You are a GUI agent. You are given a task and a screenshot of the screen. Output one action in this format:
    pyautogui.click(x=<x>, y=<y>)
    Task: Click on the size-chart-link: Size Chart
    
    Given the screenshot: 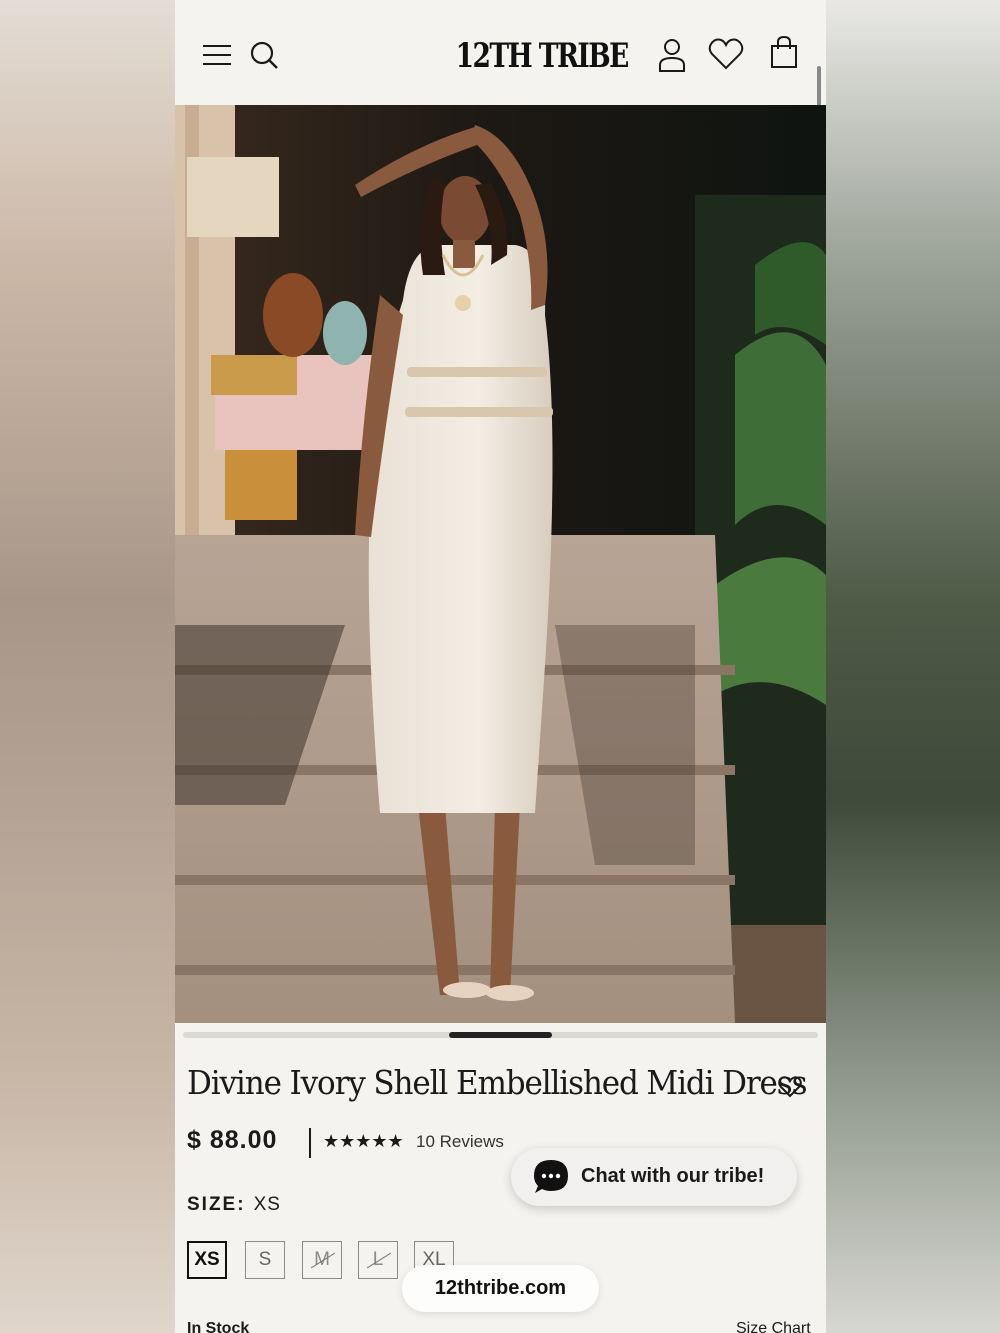 What is the action you would take?
    pyautogui.click(x=773, y=1326)
    